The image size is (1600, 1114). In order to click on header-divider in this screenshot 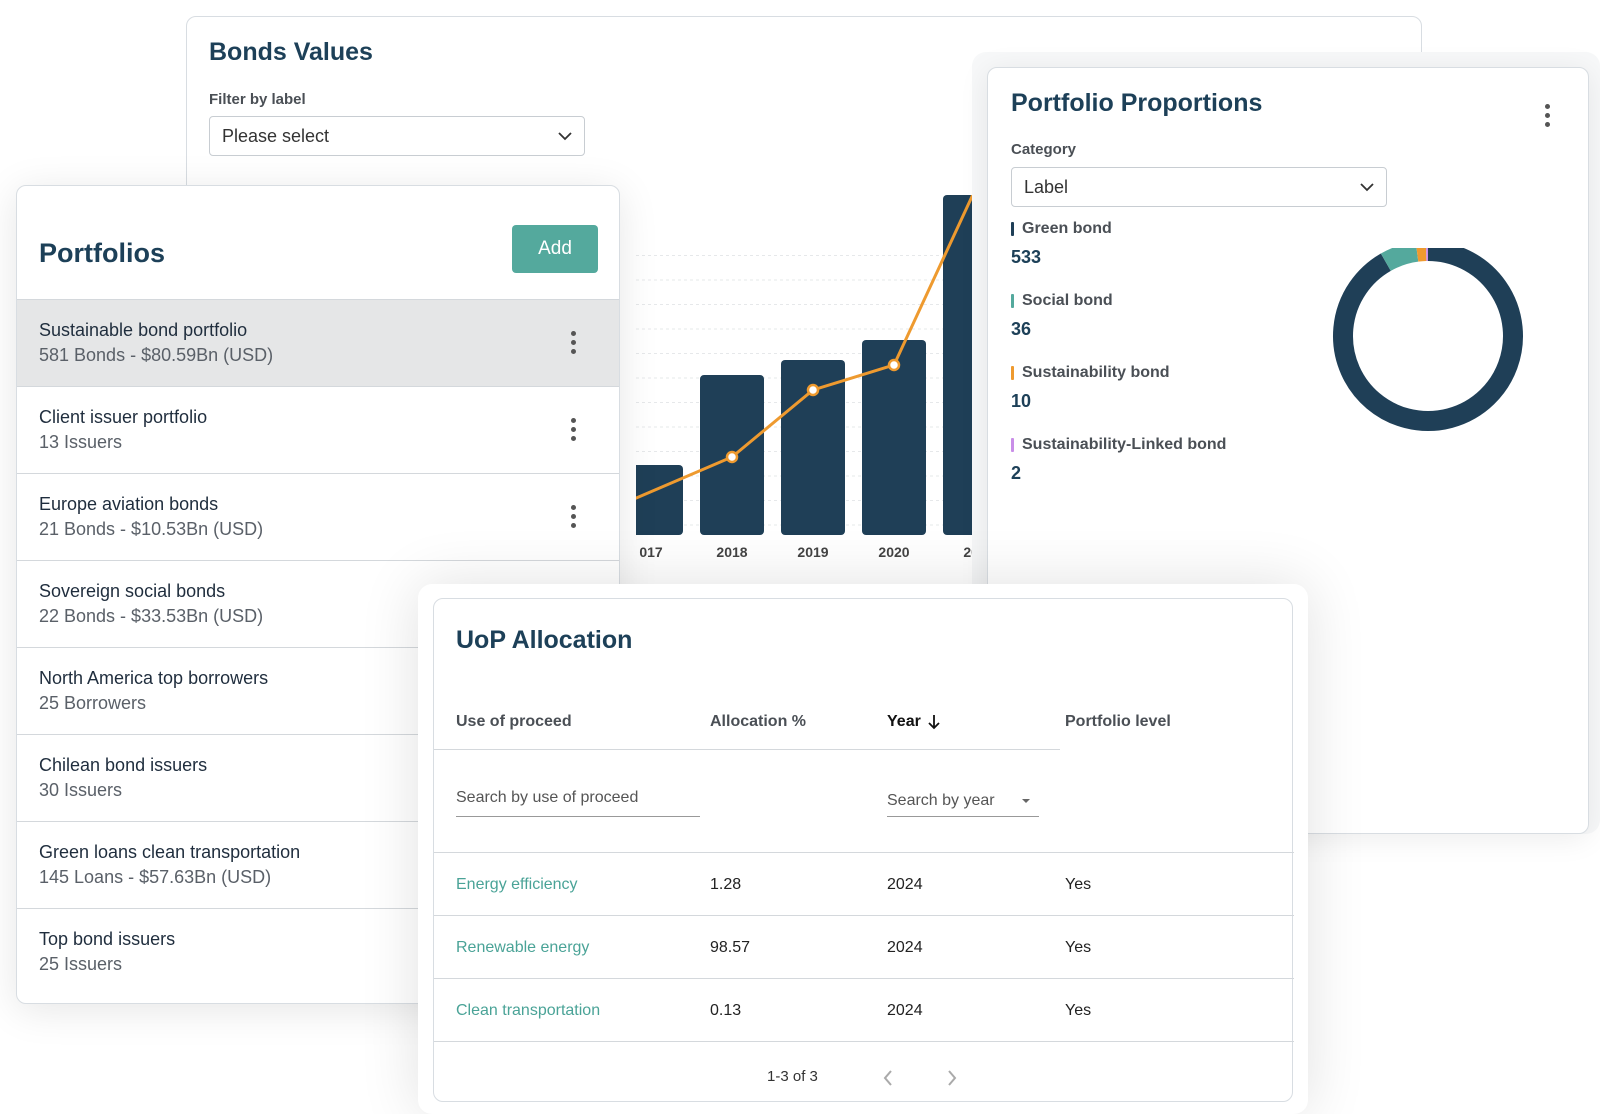, I will do `click(747, 749)`.